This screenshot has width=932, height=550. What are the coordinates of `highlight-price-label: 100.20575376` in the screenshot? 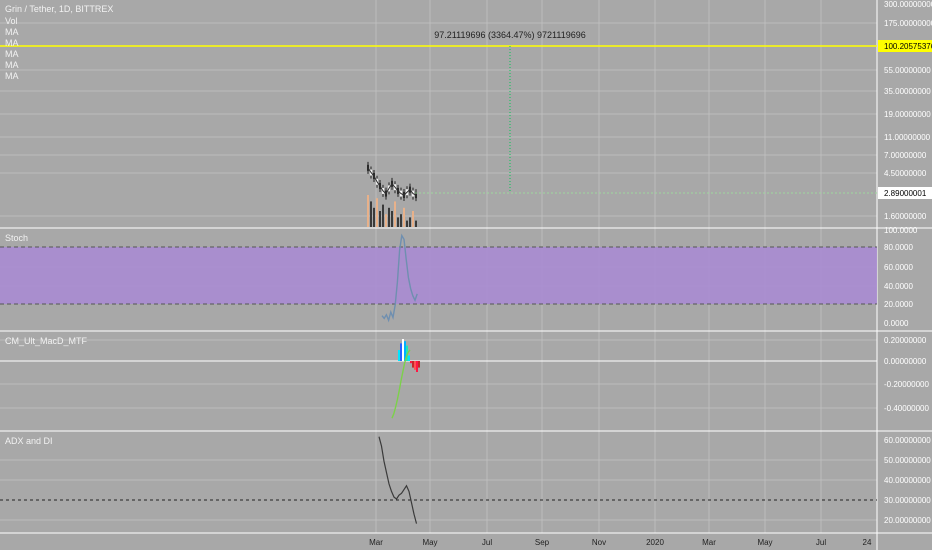 It's located at (908, 46).